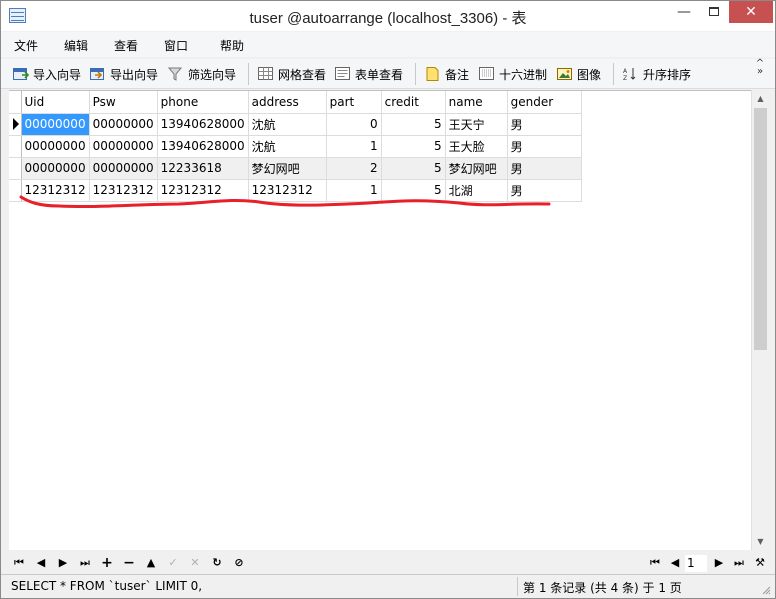 This screenshot has width=776, height=599. I want to click on next-record-icon: ▶, so click(63, 563).